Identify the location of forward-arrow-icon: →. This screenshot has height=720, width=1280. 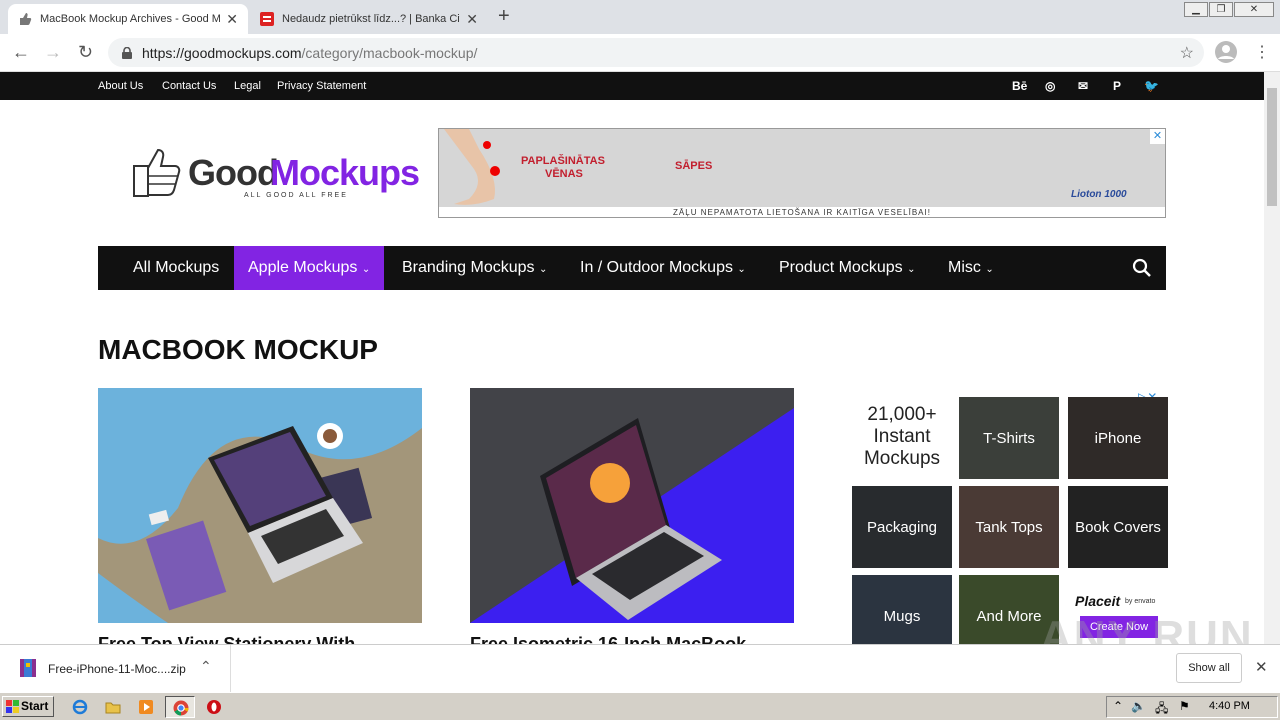
(53, 52).